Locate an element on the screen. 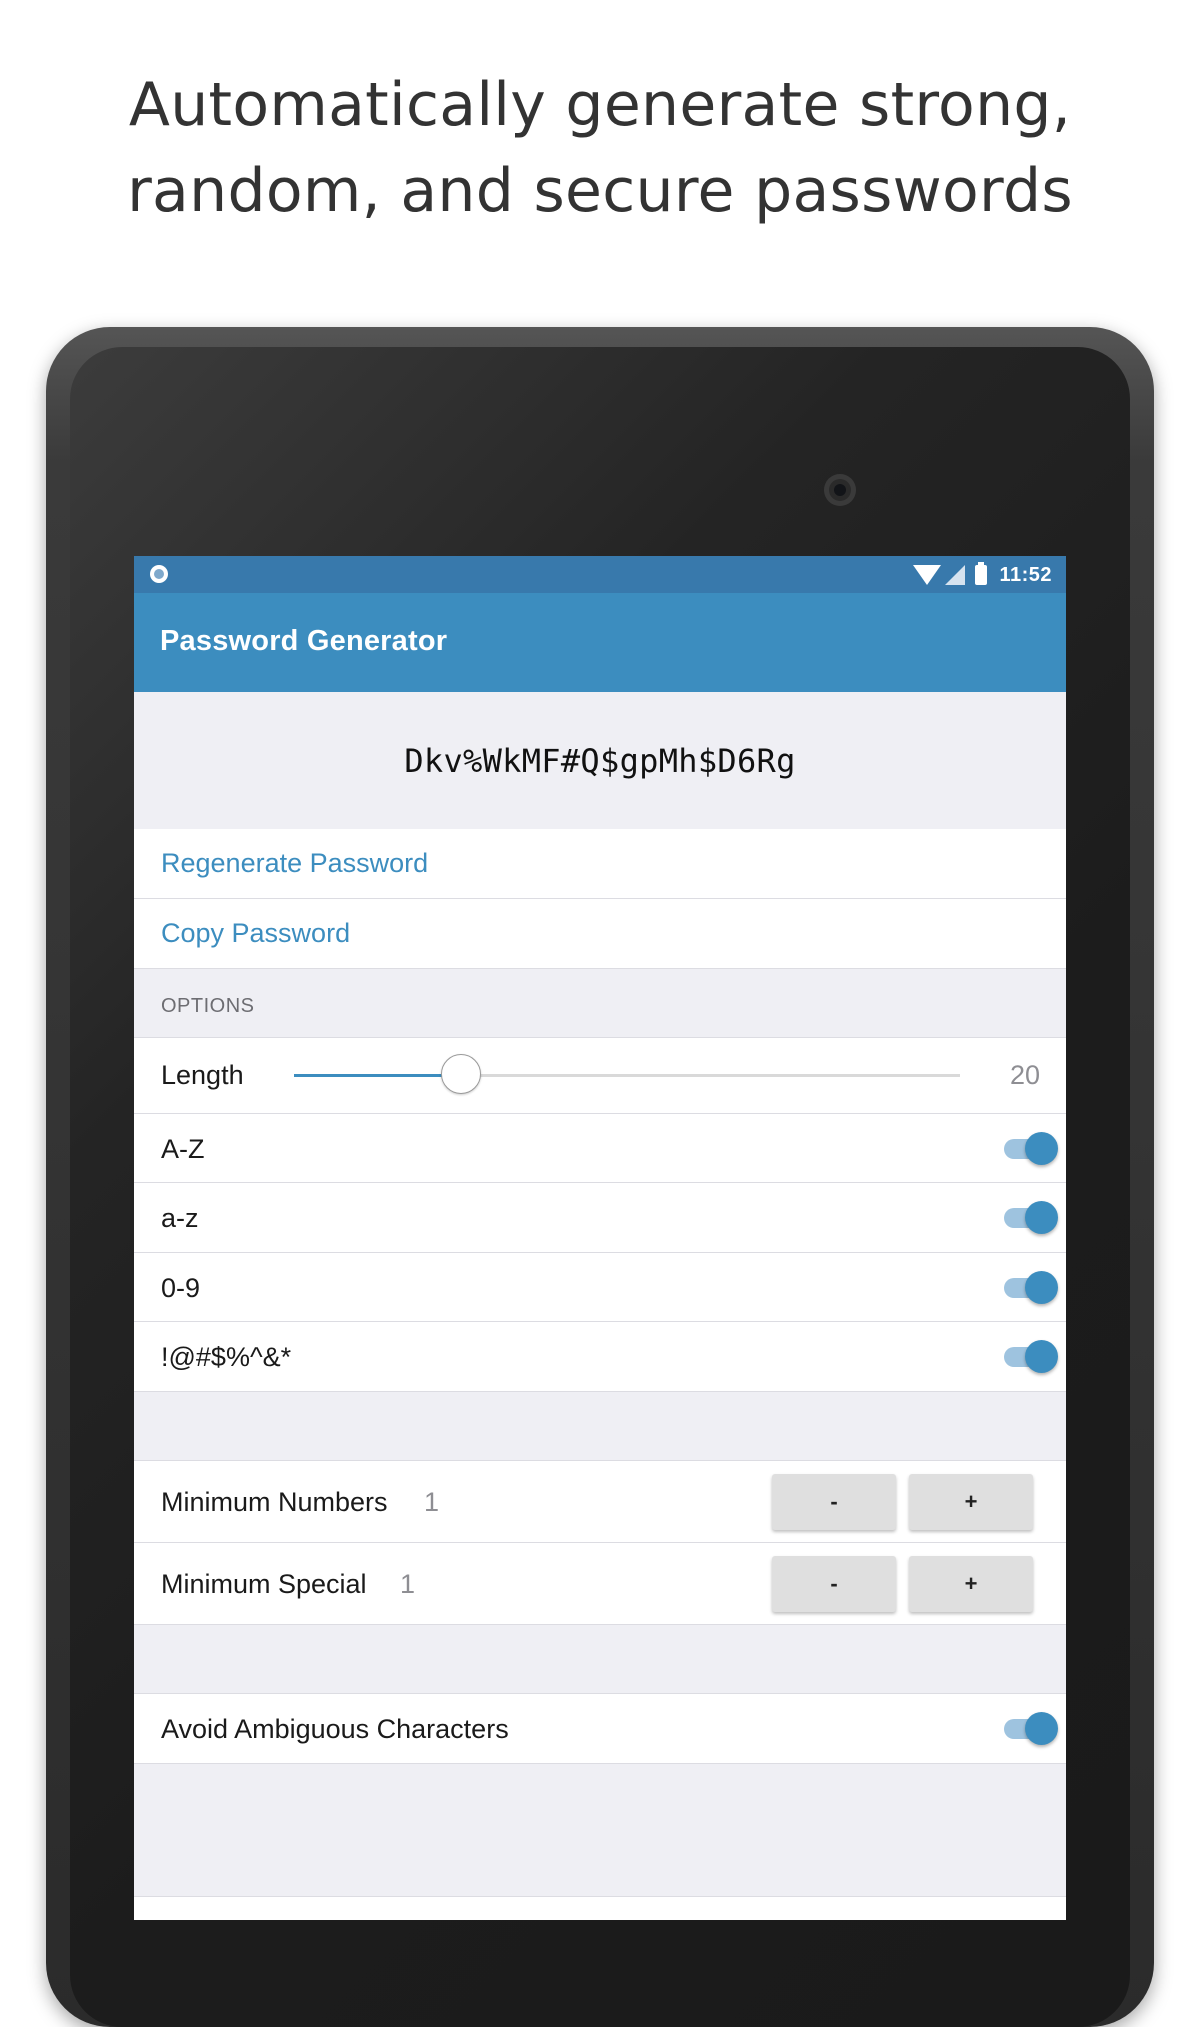 This screenshot has width=1200, height=2027. copy-password-label: Copy Password is located at coordinates (256, 933).